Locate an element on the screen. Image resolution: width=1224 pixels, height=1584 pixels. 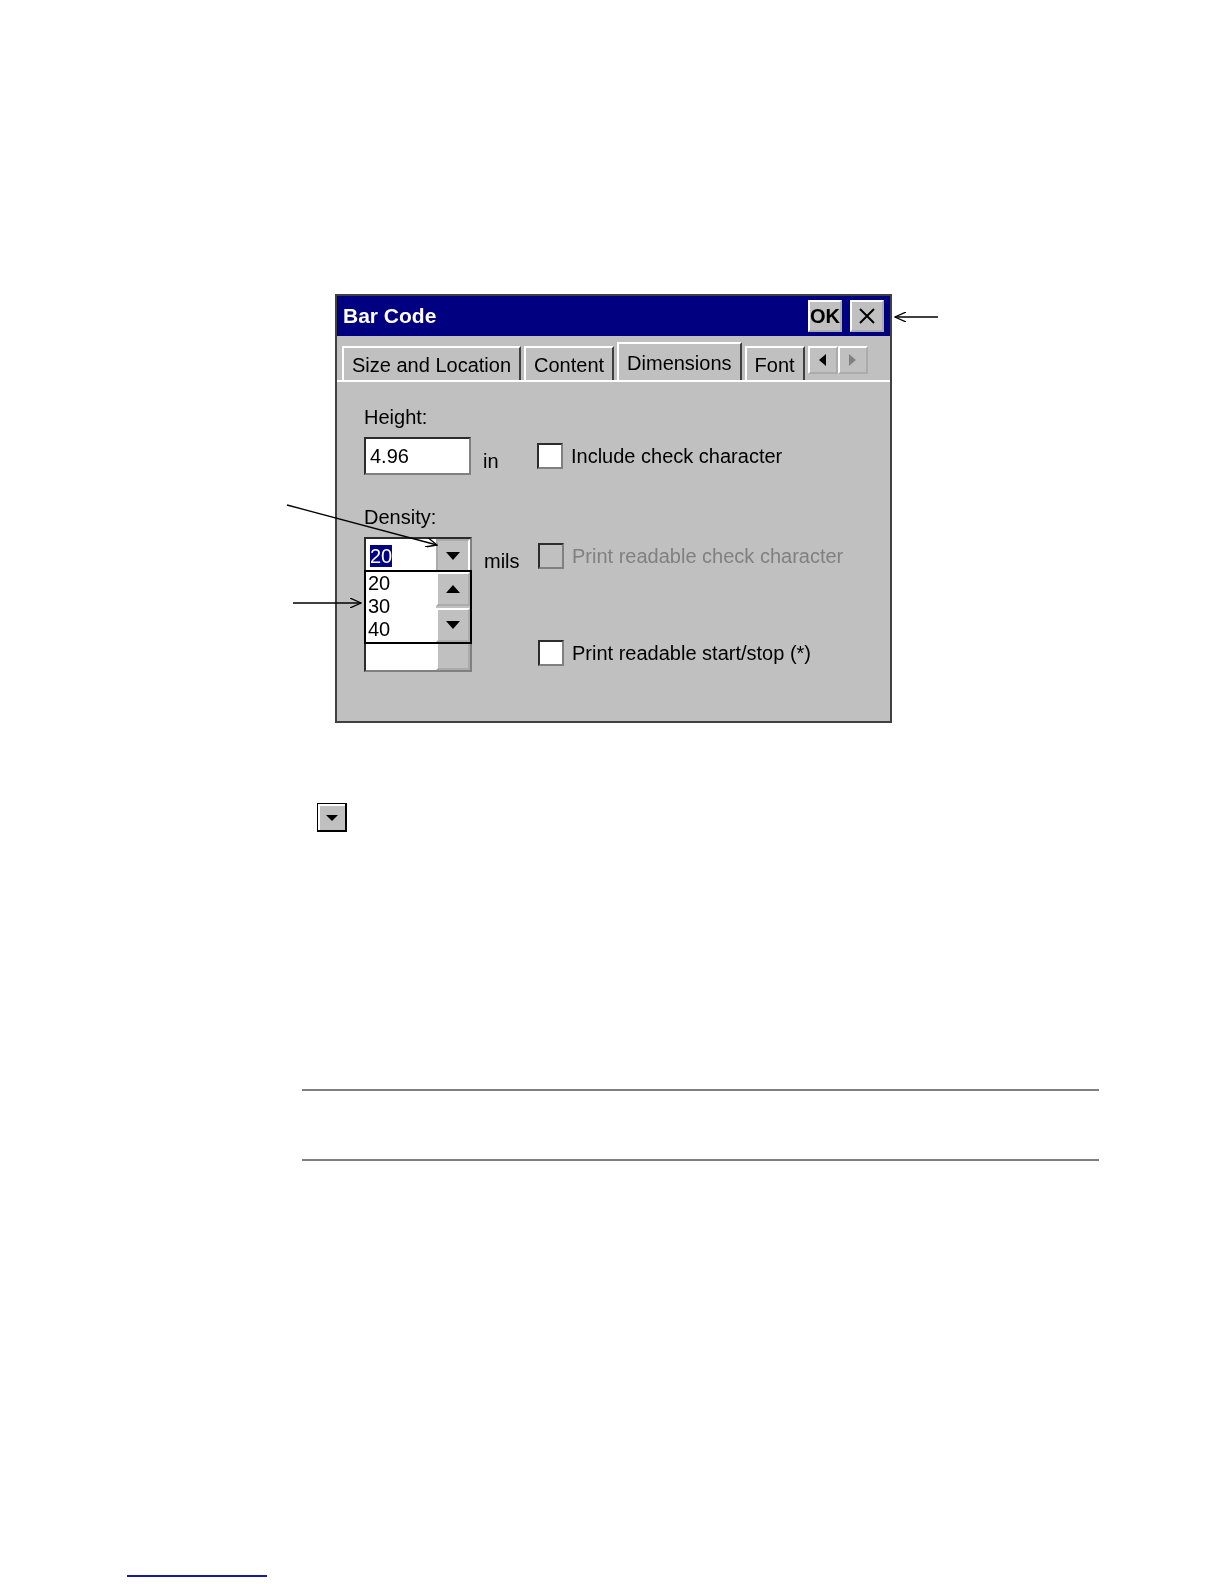
scroll-down-button is located at coordinates (453, 625).